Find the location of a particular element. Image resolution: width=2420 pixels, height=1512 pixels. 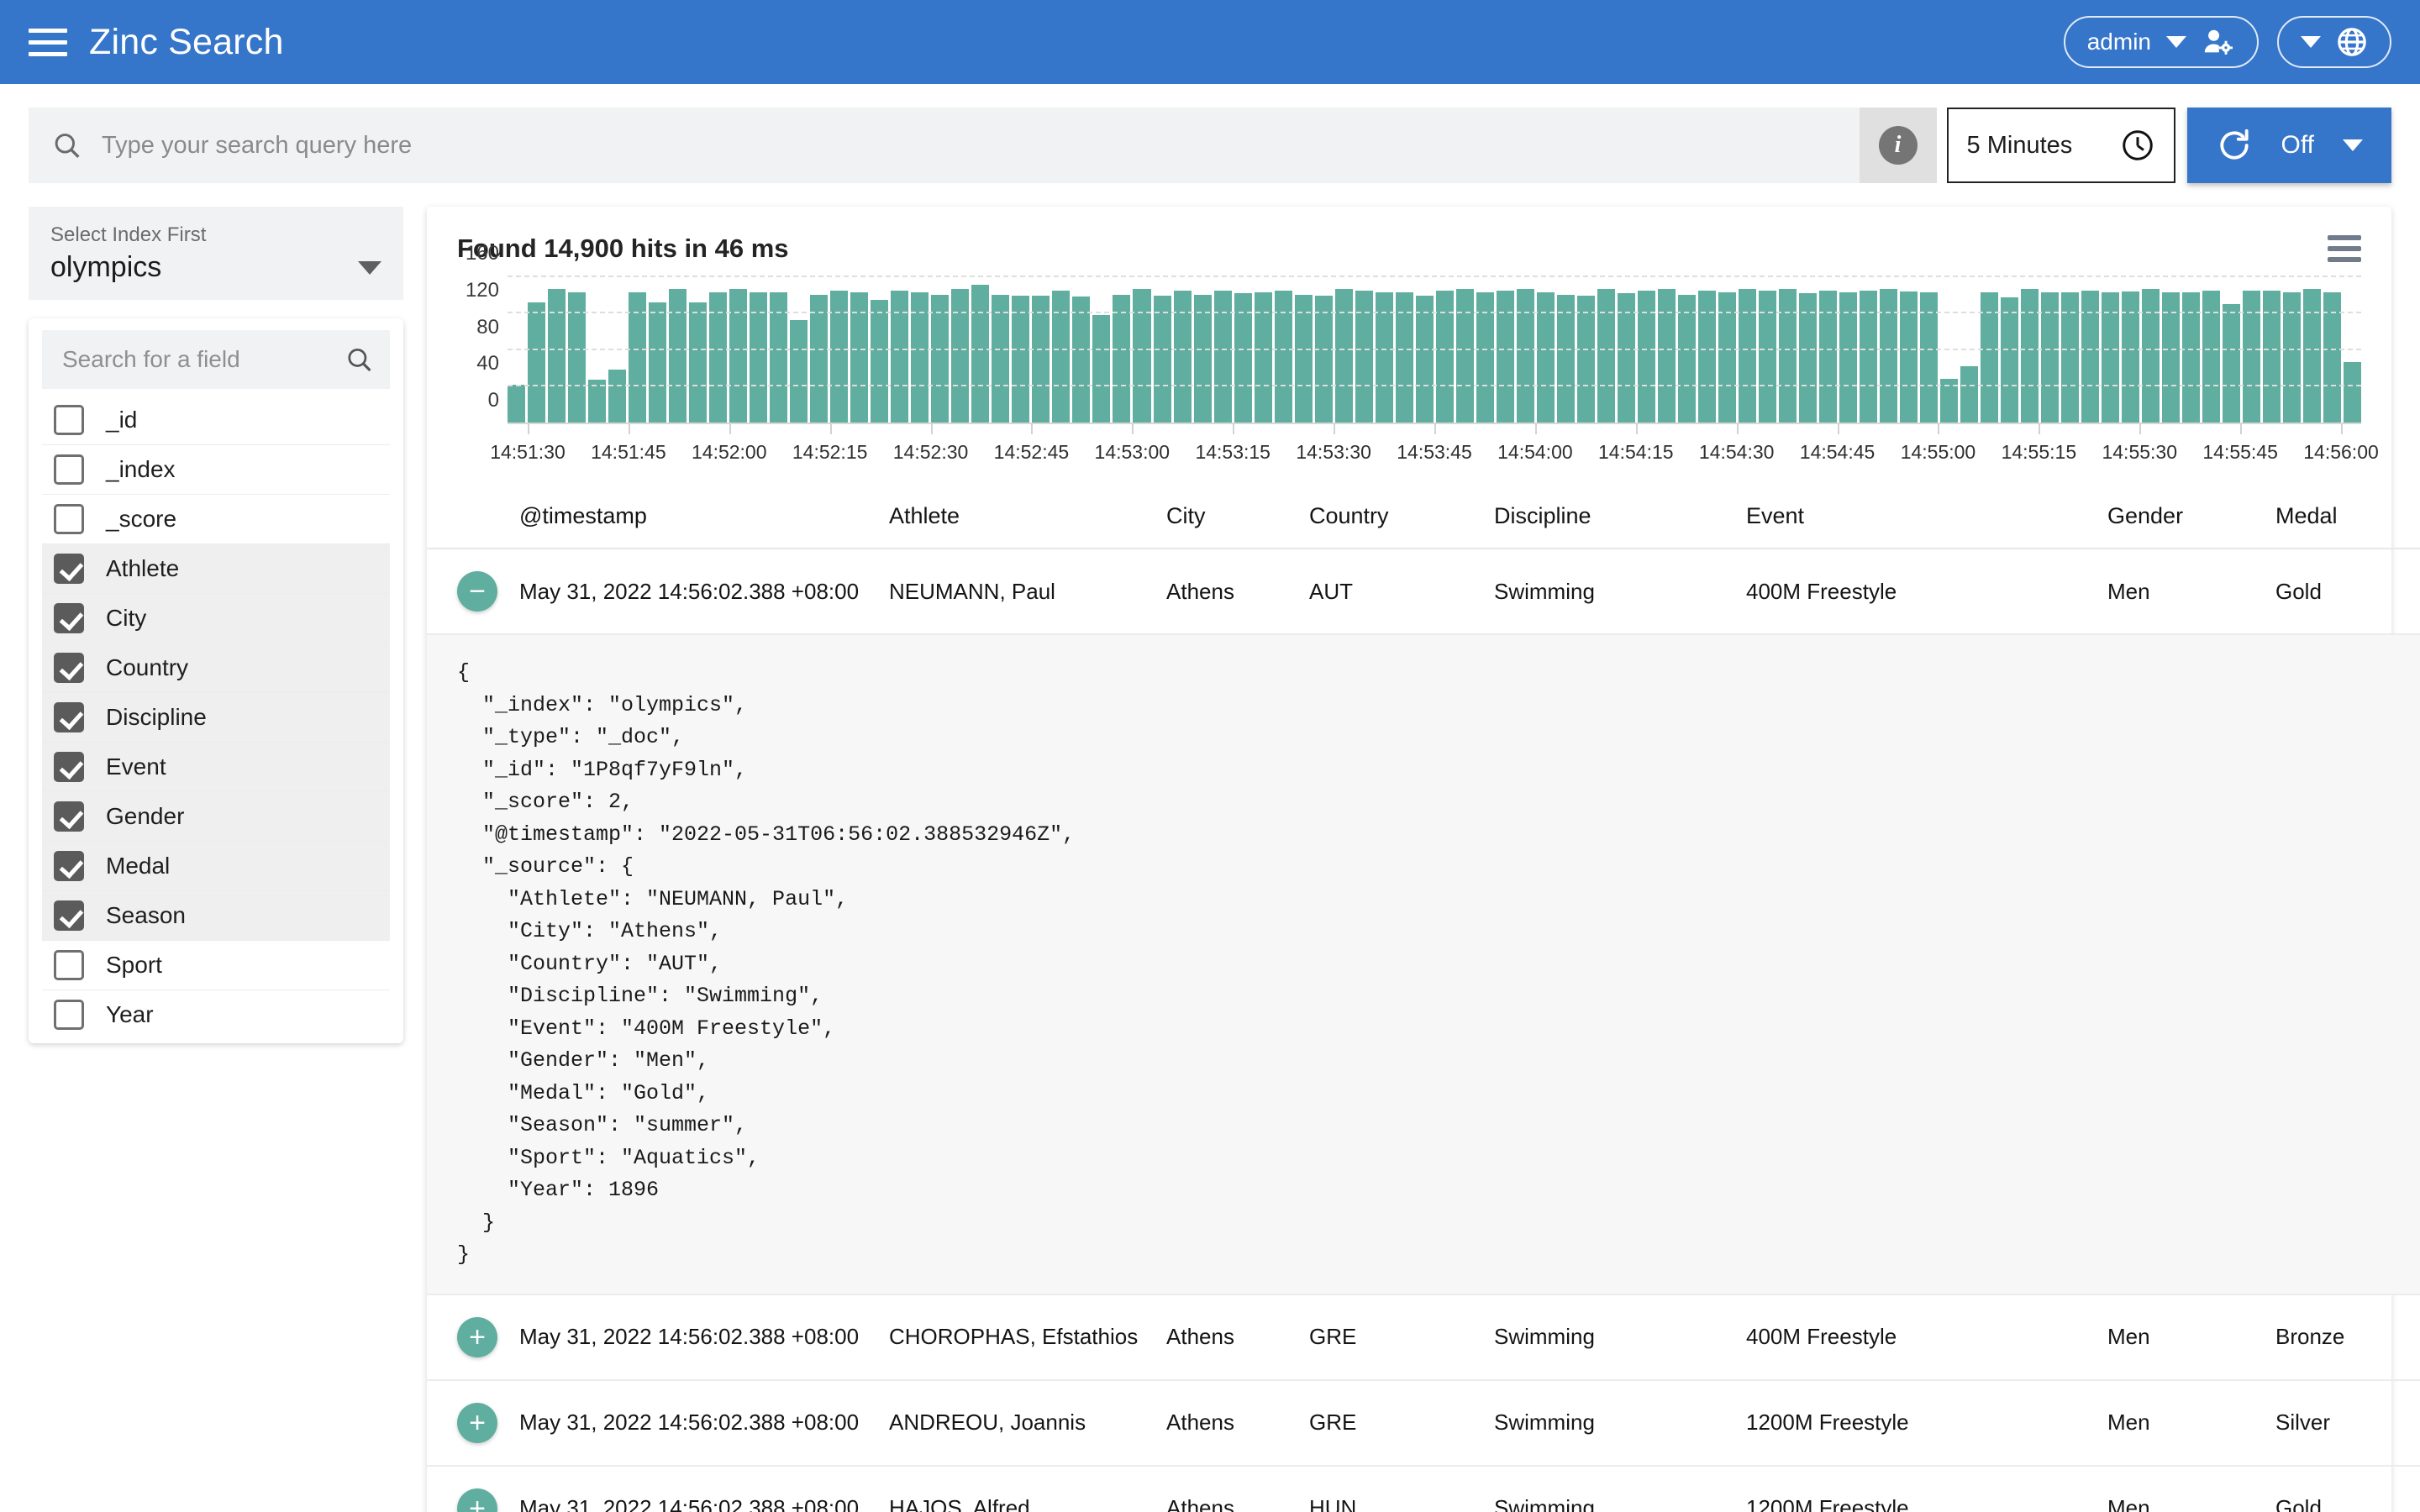

field-row-country: Country is located at coordinates (216, 668).